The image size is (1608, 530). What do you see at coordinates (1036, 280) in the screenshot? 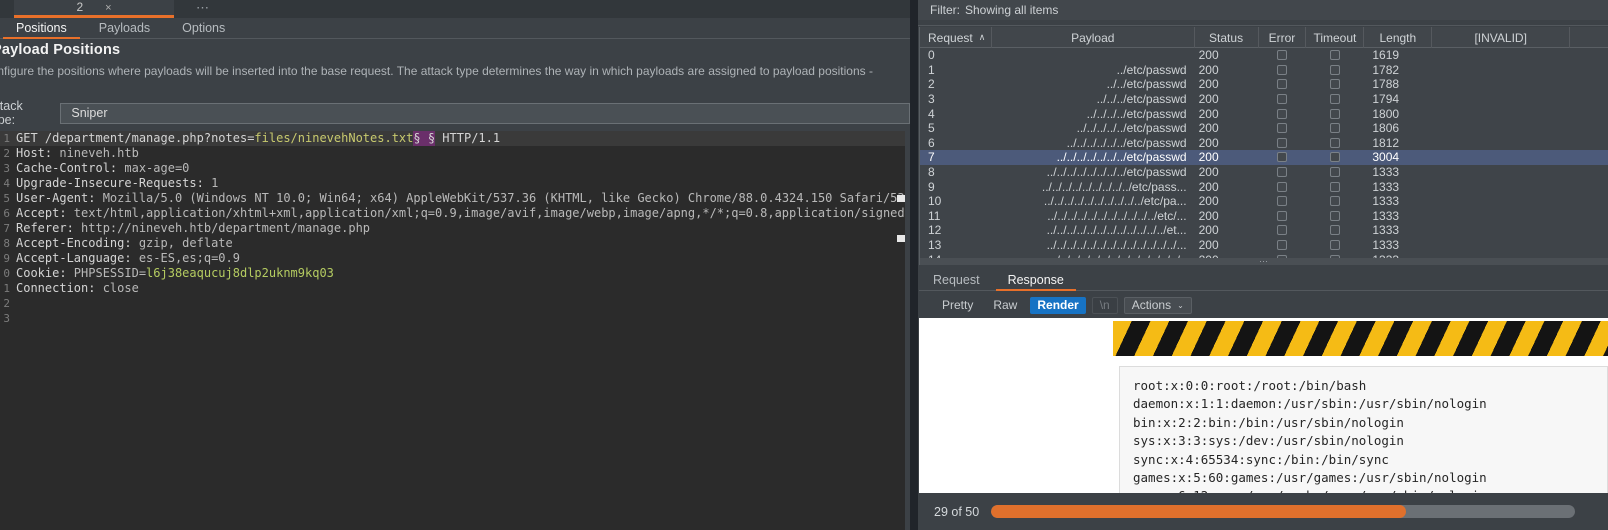
I see `tab-response: Response` at bounding box center [1036, 280].